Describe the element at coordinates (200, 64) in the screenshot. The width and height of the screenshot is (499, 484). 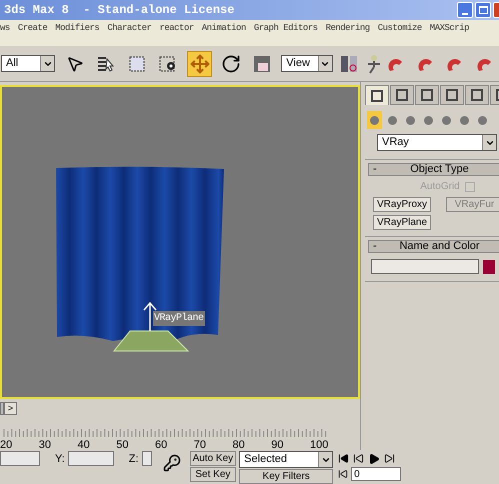
I see `move-icon` at that location.